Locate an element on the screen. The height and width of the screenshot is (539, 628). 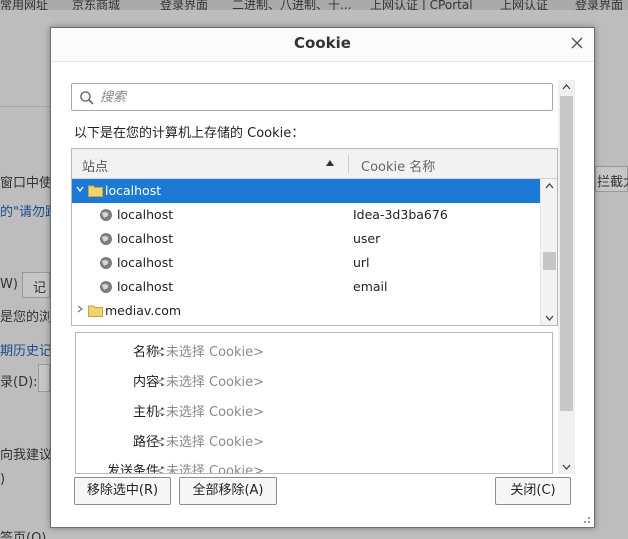
column-header-cookie-name: Cookie 名称 is located at coordinates (398, 165).